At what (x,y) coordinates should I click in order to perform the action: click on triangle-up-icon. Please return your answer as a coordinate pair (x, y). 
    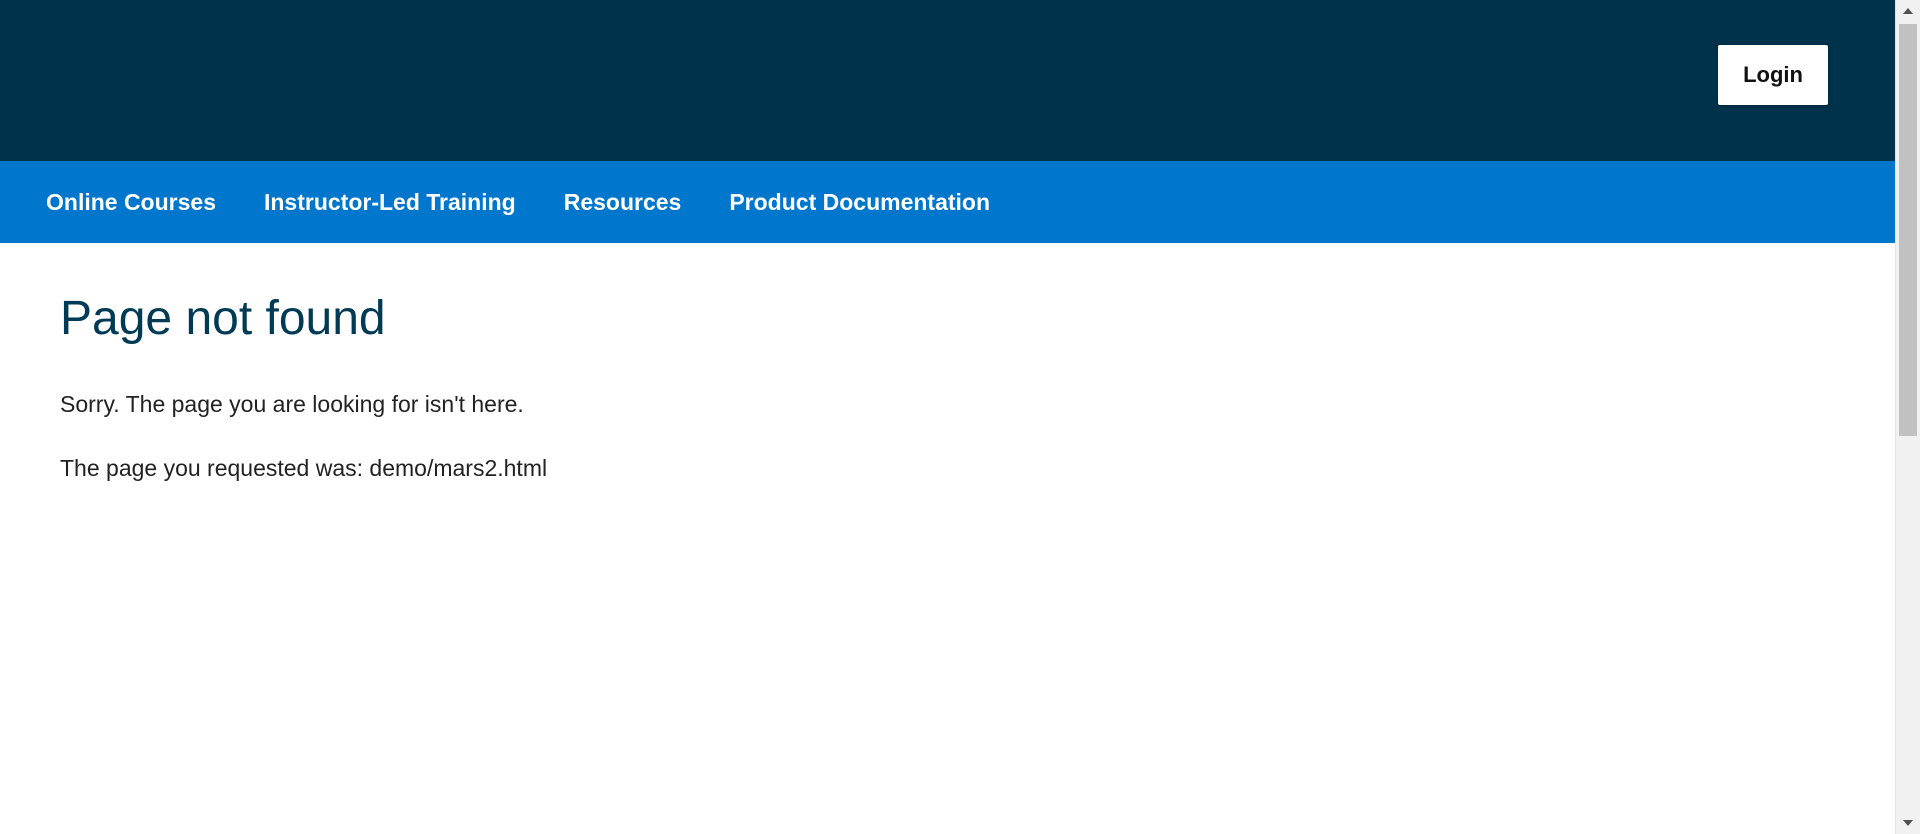
    Looking at the image, I should click on (1908, 11).